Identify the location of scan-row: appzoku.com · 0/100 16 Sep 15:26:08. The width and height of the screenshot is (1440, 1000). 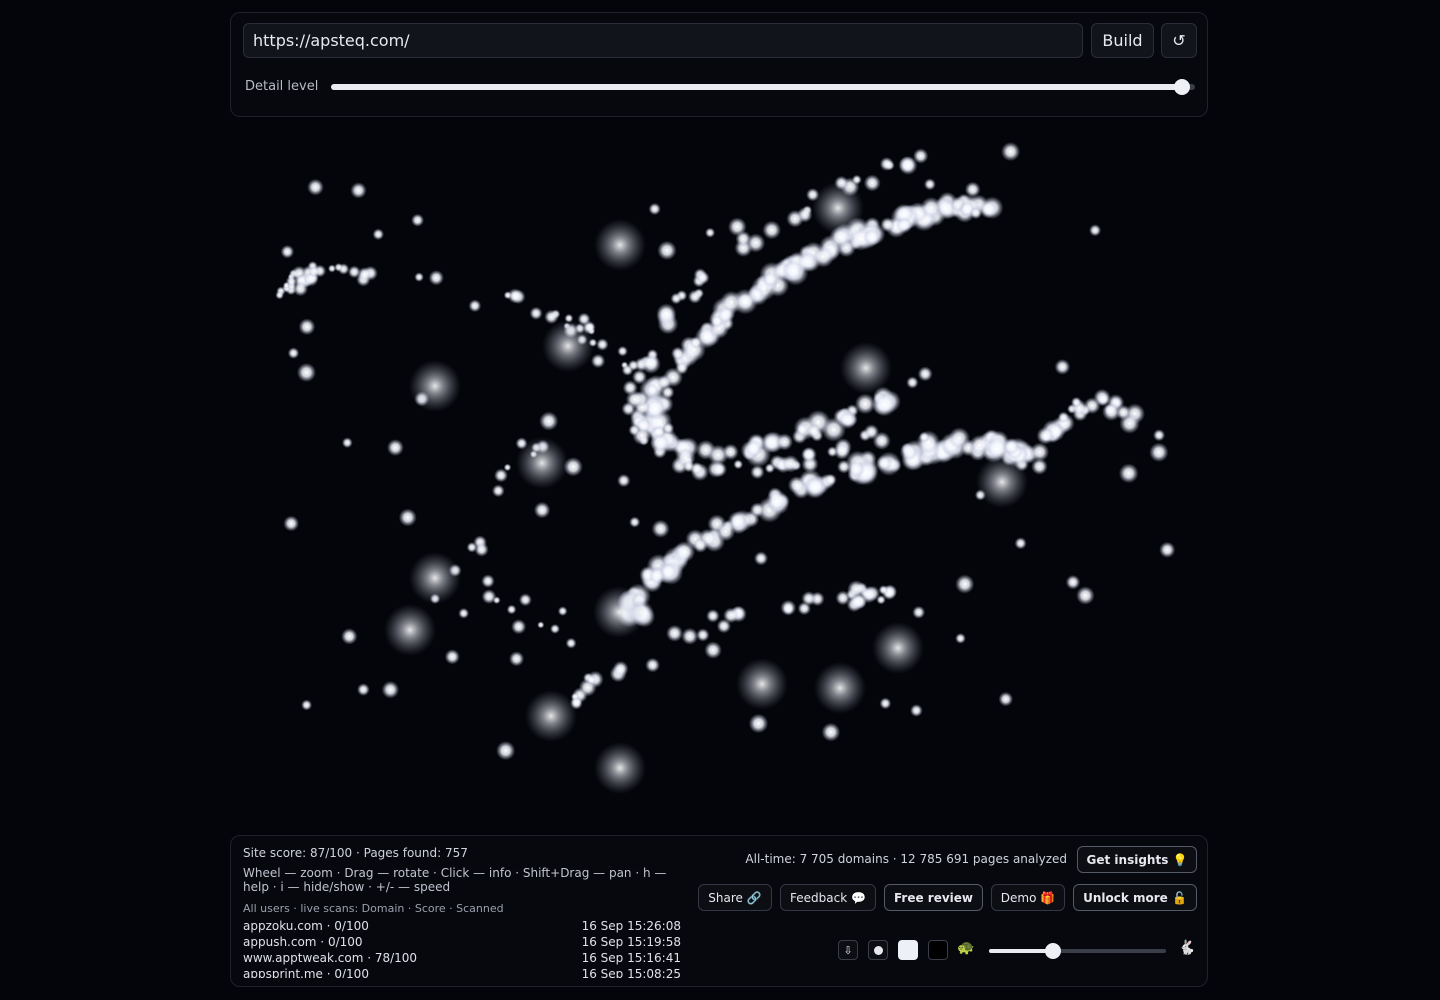
(462, 926).